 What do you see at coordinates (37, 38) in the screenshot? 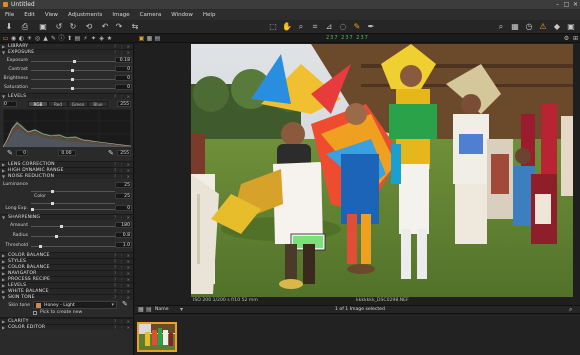
I see `lens-tab-icon: ◎` at bounding box center [37, 38].